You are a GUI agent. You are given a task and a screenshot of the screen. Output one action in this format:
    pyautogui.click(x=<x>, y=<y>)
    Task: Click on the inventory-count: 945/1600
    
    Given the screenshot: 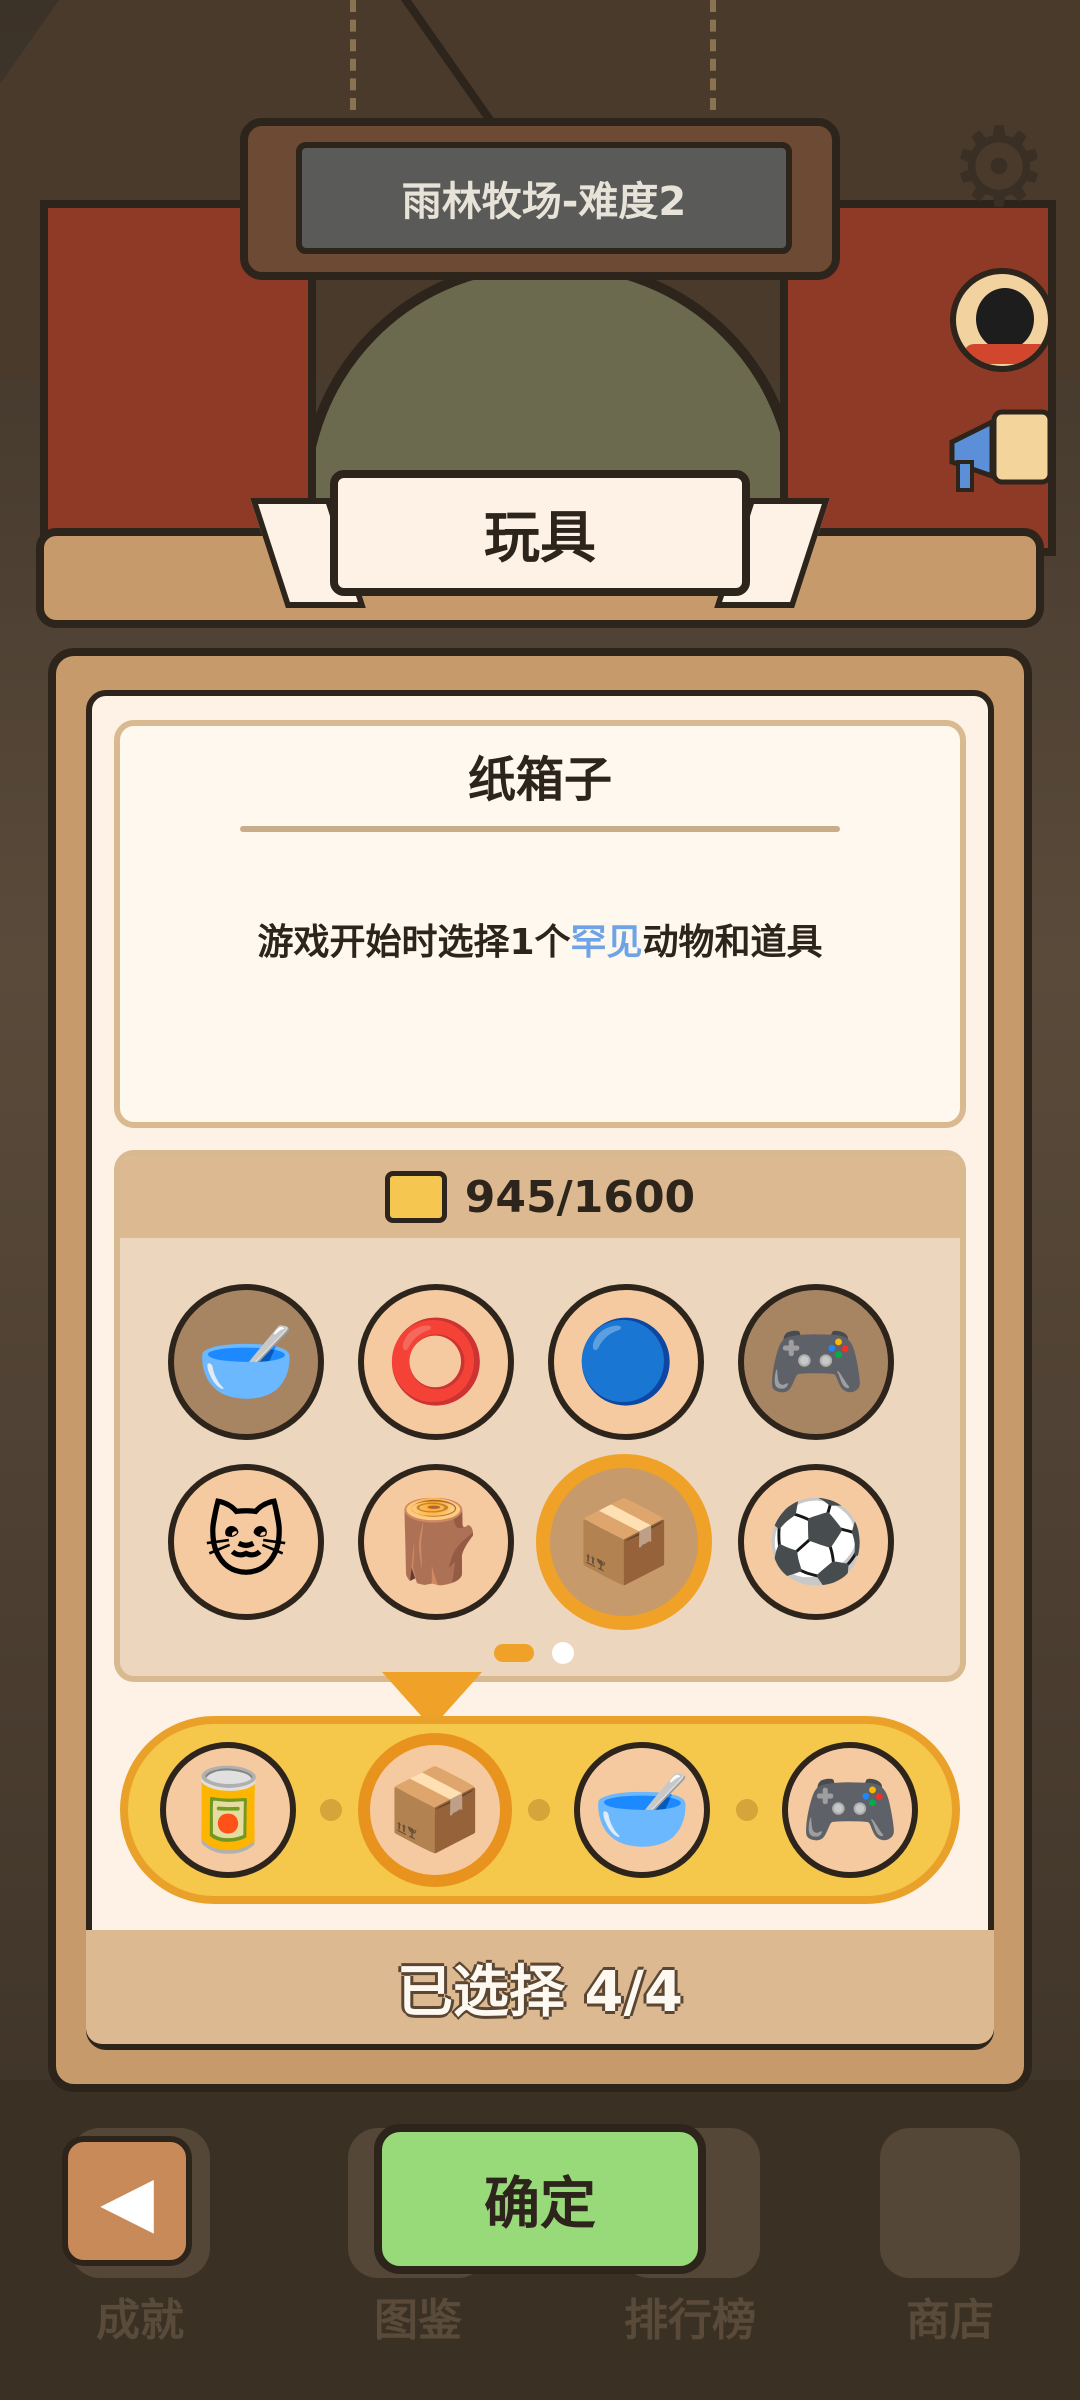 What is the action you would take?
    pyautogui.click(x=580, y=1197)
    